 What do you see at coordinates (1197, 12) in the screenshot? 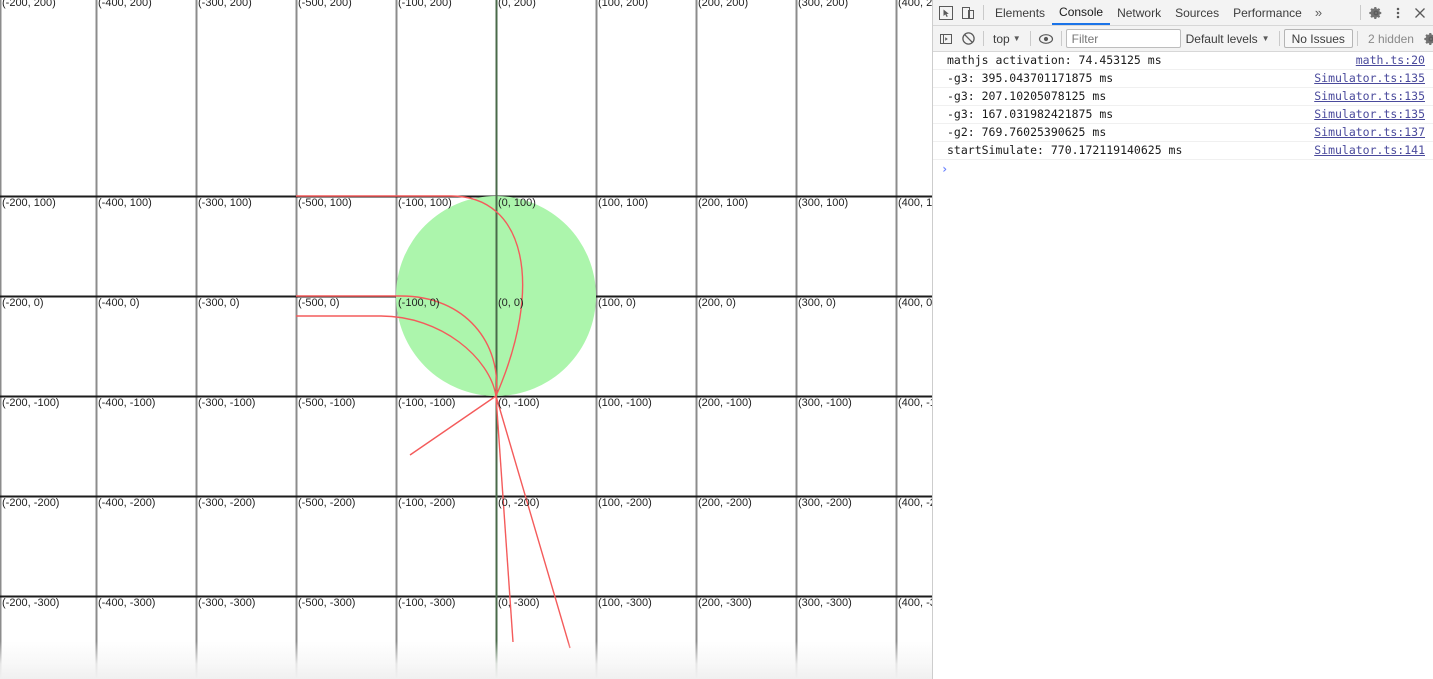
I see `tab-sources: Sources` at bounding box center [1197, 12].